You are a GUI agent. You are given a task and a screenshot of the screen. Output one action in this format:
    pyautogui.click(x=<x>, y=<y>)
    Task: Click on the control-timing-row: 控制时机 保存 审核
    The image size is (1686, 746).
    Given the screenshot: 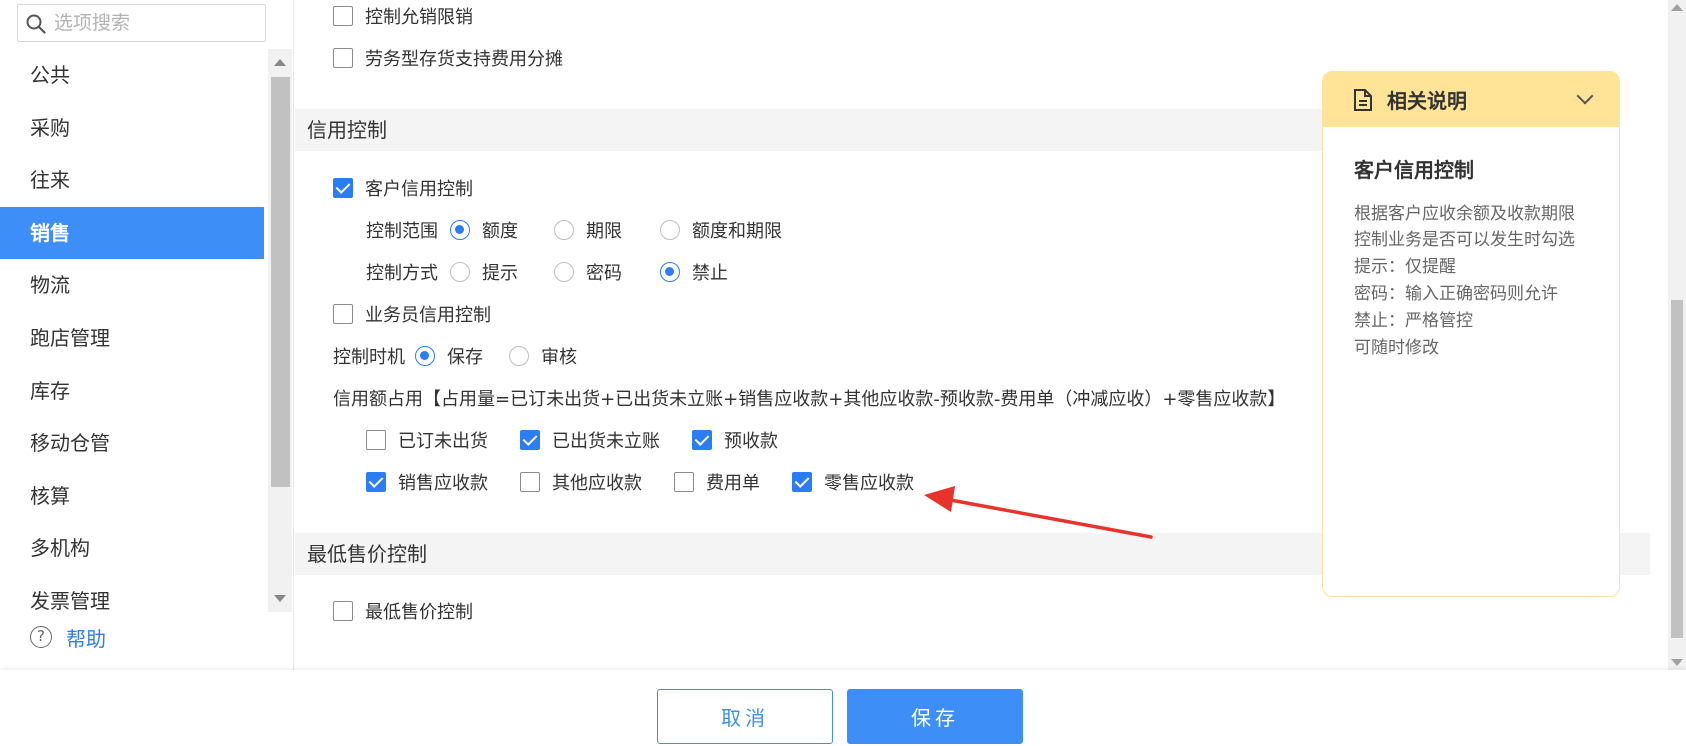 What is the action you would take?
    pyautogui.click(x=455, y=356)
    